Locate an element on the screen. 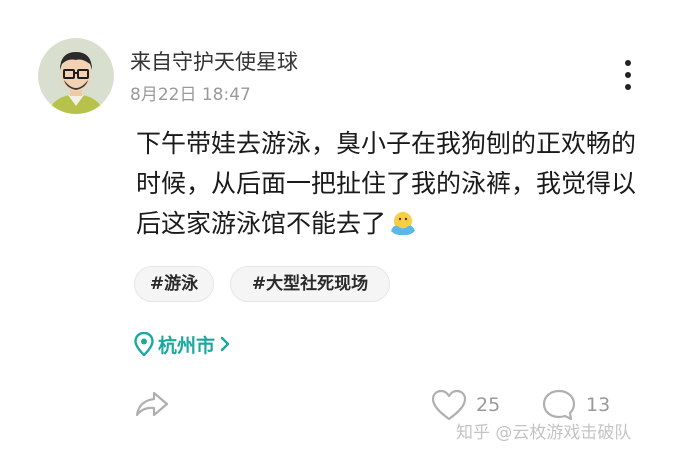 The image size is (682, 459). author-name: 来自守护天使星球 is located at coordinates (214, 61).